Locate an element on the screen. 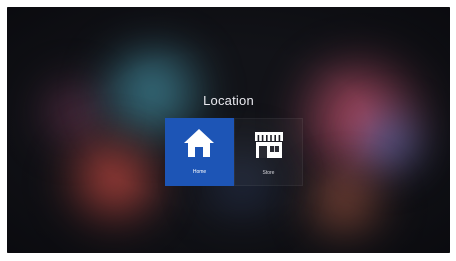  store-option-button: Store is located at coordinates (268, 152).